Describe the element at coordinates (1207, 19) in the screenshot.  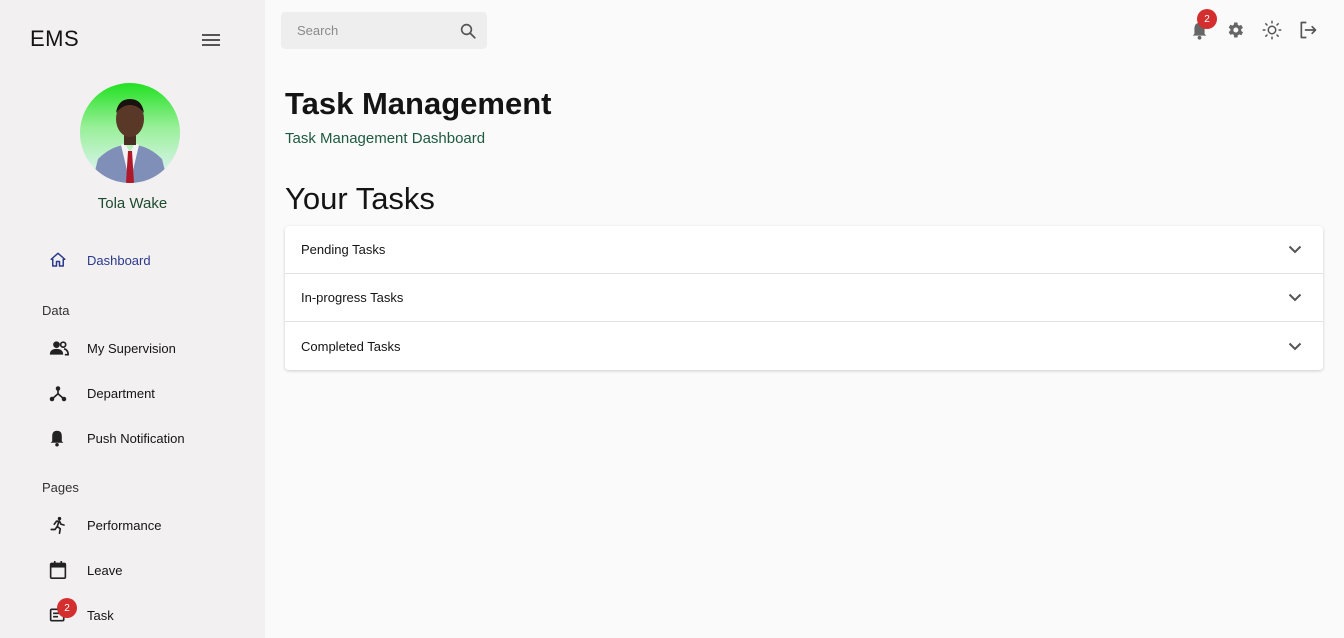
I see `notification-count-badge: 2` at that location.